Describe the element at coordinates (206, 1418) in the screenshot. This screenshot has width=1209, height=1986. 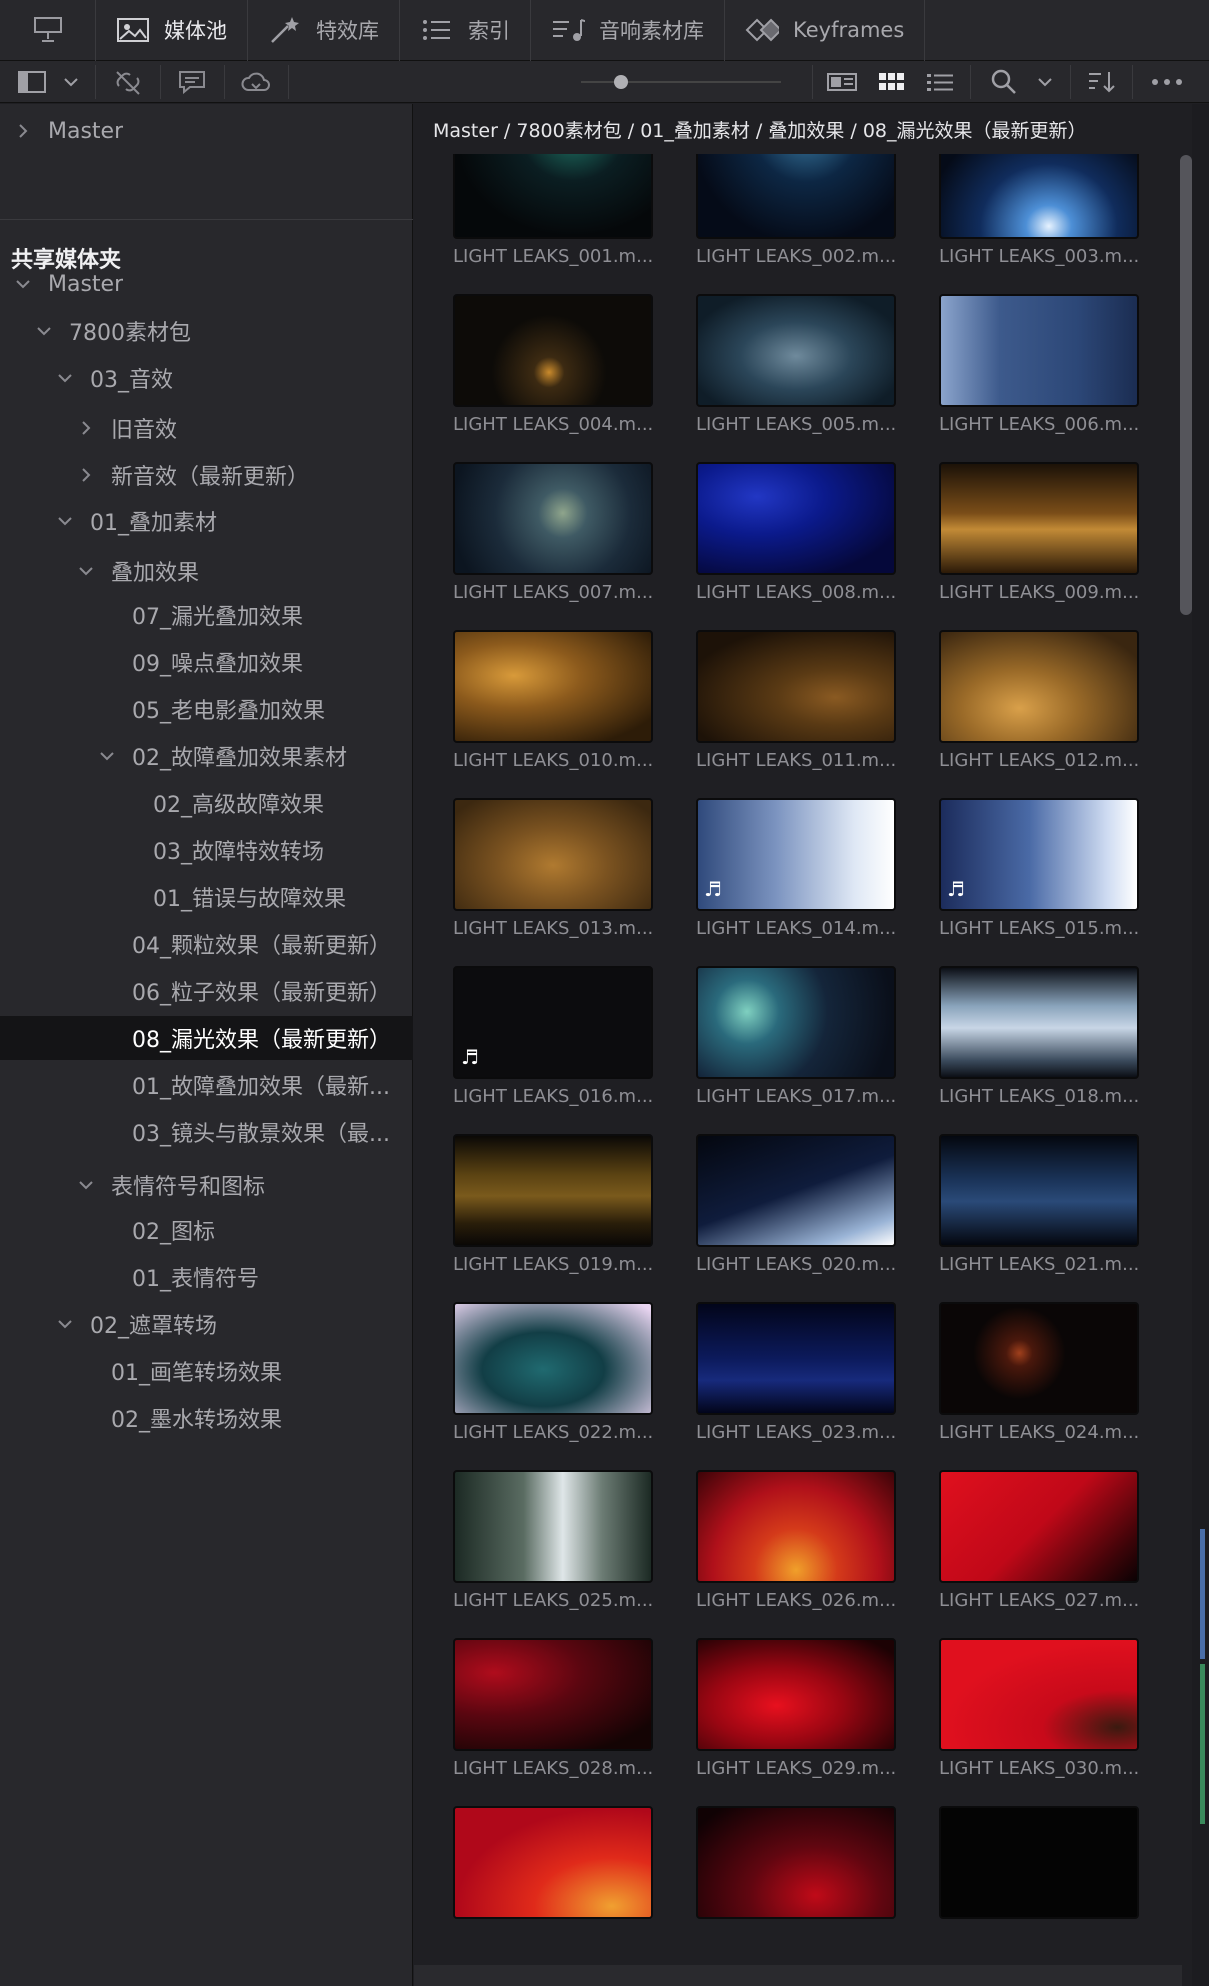
I see `tree-item: 02_墨水转场效果` at that location.